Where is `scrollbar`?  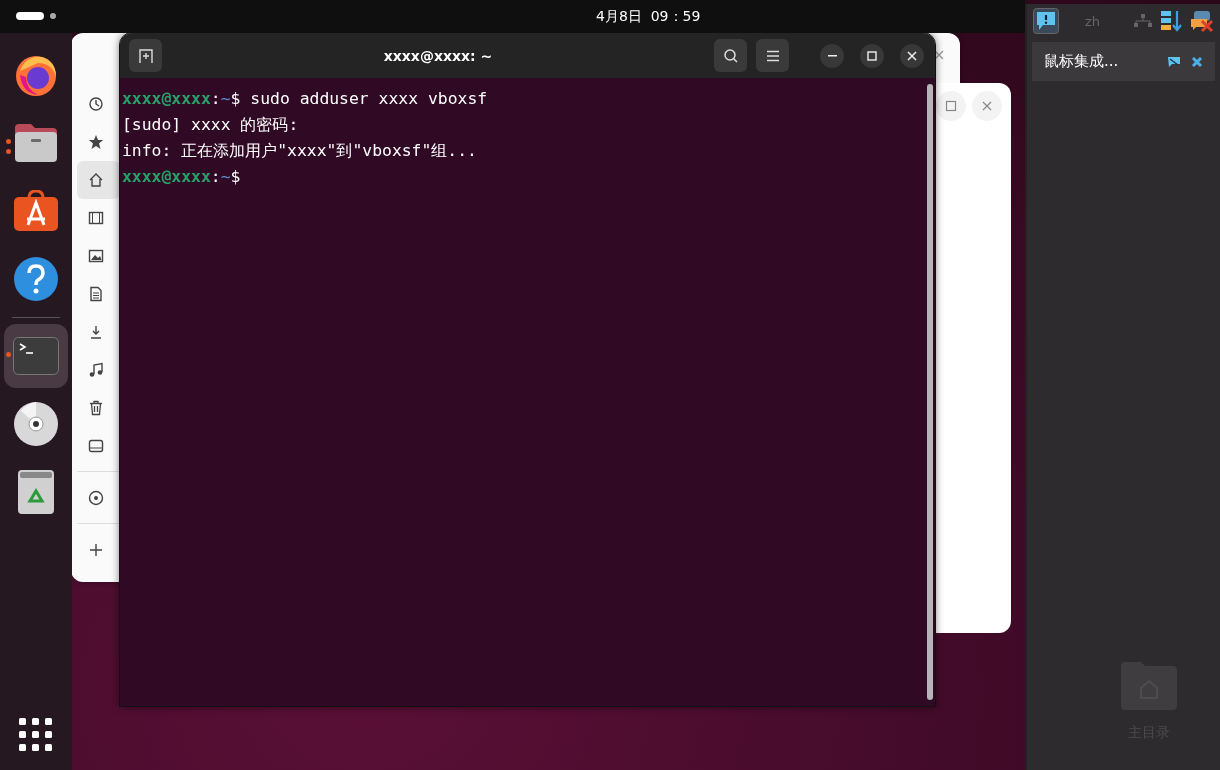 scrollbar is located at coordinates (930, 392).